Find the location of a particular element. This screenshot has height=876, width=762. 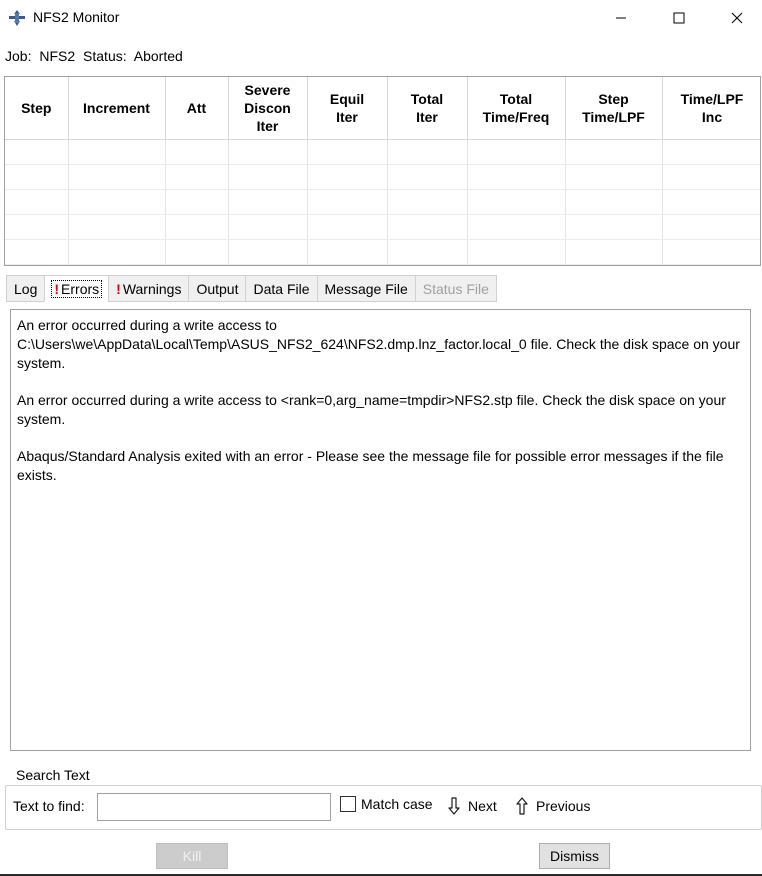

warning-alert-icon: ! is located at coordinates (118, 288).